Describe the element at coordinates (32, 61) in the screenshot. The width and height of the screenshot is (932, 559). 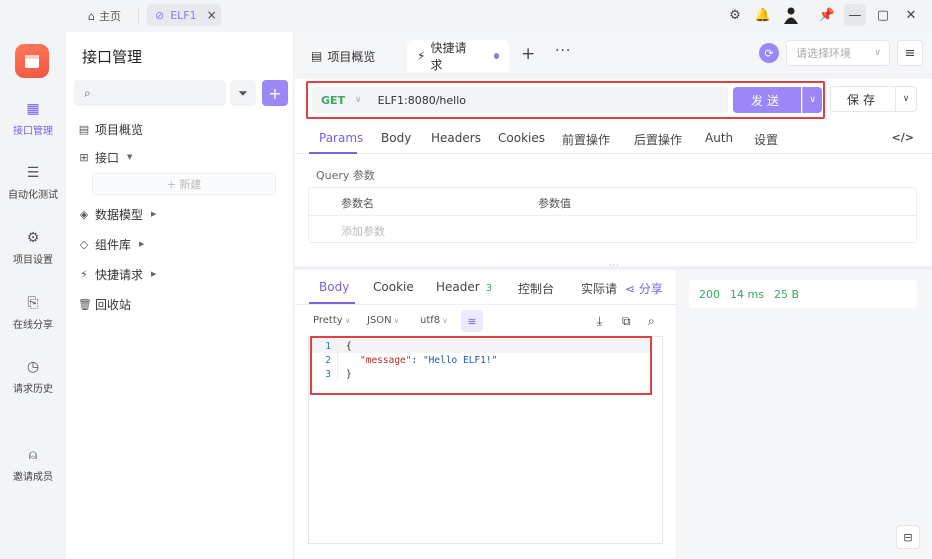
I see `app-logo` at that location.